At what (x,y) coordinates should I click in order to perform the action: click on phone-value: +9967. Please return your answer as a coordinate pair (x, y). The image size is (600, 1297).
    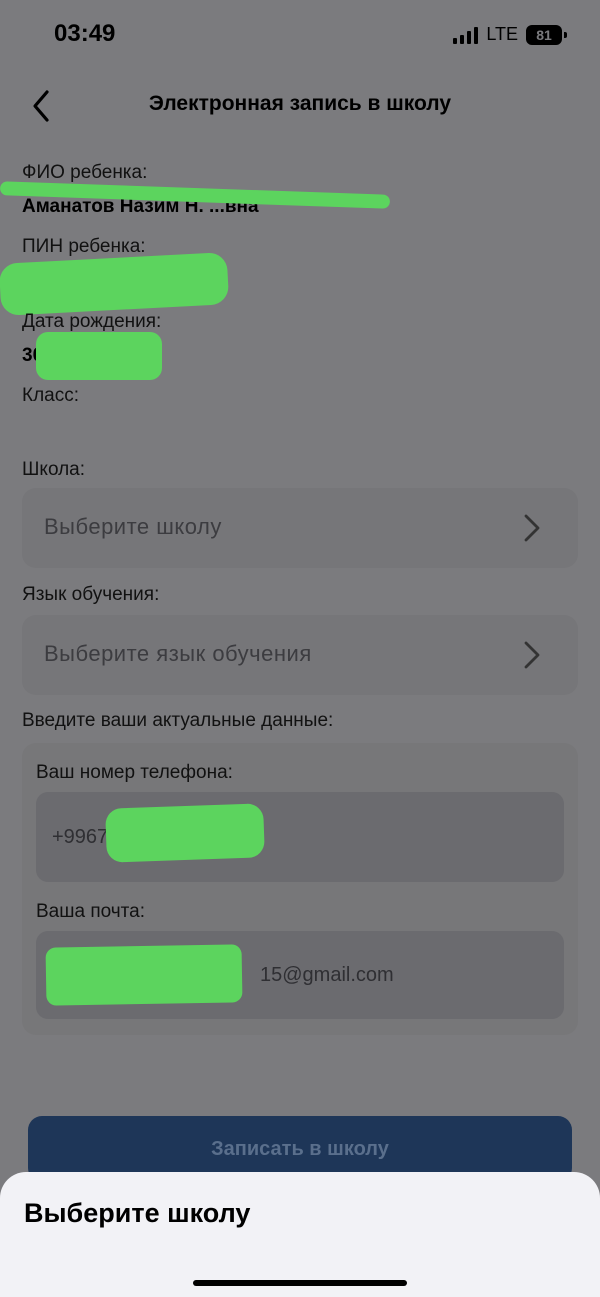
    Looking at the image, I should click on (80, 837).